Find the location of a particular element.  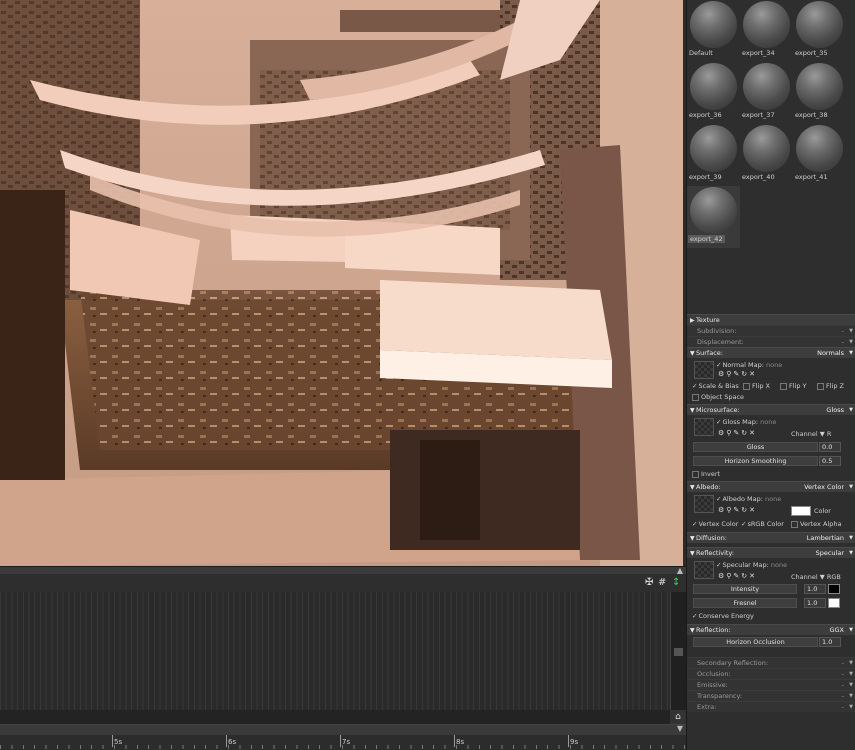

scale-bias-checkbox: Scale & Bias is located at coordinates (715, 386).